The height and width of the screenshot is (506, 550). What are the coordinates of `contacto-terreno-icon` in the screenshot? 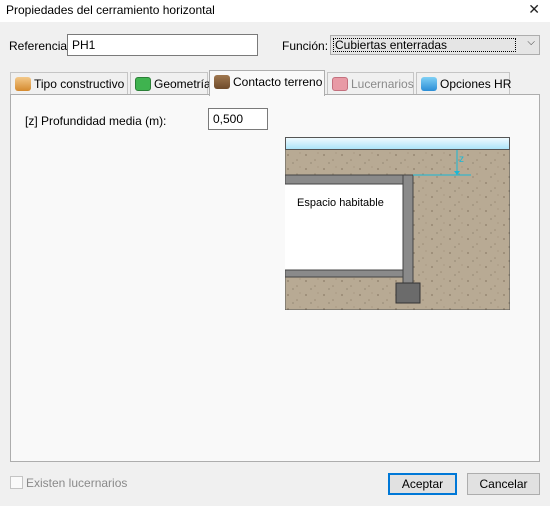 It's located at (222, 82).